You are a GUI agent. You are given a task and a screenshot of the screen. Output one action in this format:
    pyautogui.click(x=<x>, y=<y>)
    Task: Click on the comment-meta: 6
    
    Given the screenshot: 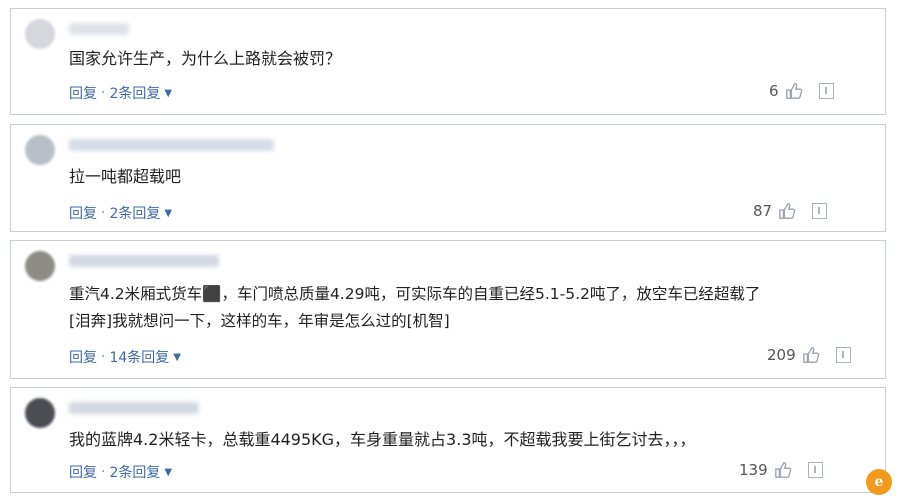 What is the action you would take?
    pyautogui.click(x=801, y=91)
    